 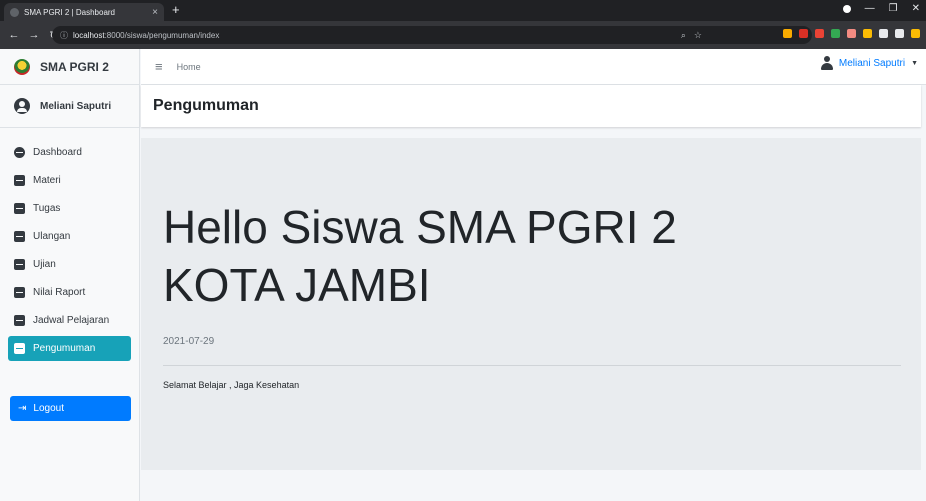 What do you see at coordinates (698, 35) in the screenshot?
I see `bookmark-star-icon: ☆` at bounding box center [698, 35].